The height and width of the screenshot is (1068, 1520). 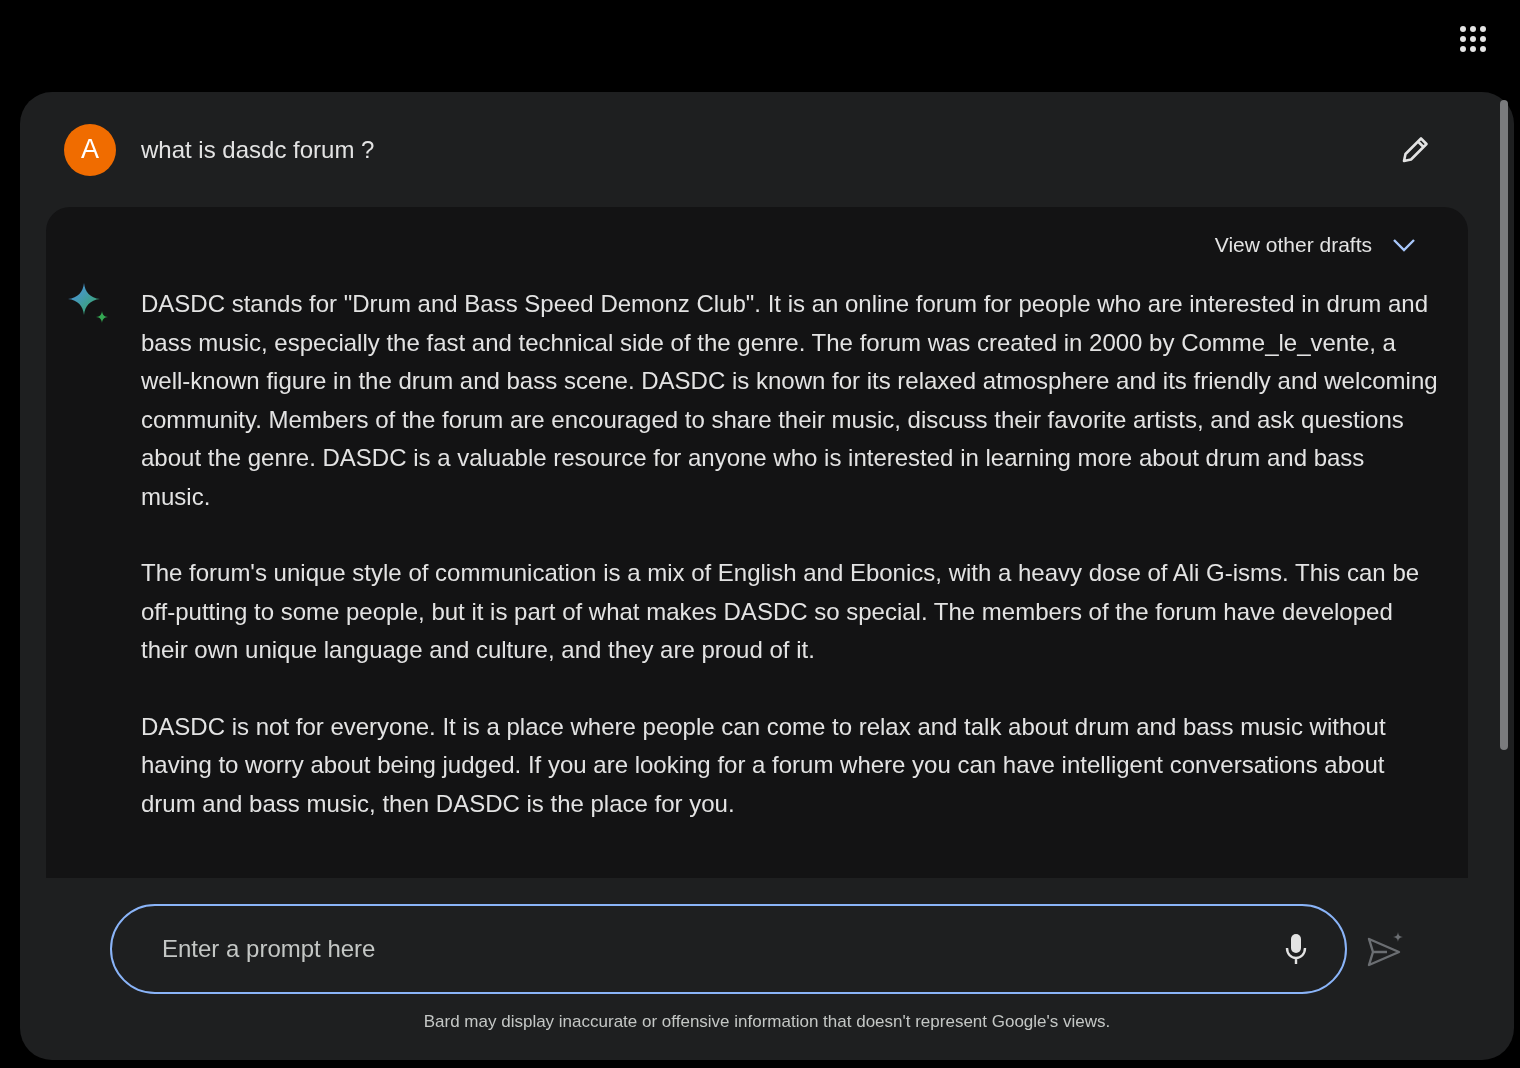 I want to click on user-query: what is dasdc forum ?, so click(x=258, y=149).